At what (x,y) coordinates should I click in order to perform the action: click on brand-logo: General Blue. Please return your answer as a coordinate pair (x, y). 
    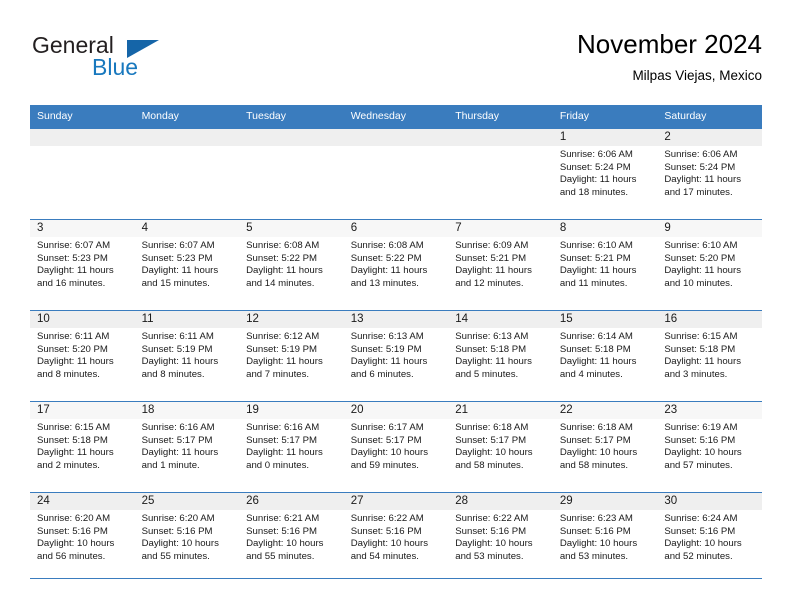
    Looking at the image, I should click on (145, 61).